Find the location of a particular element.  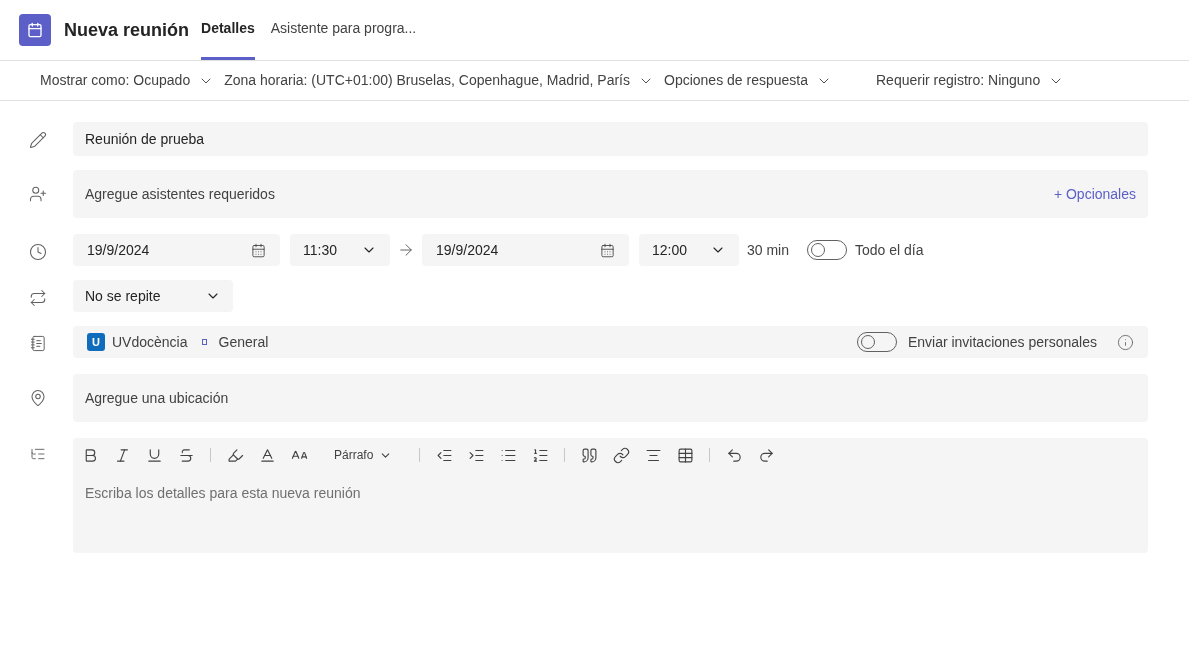

repeat-icon is located at coordinates (38, 298).